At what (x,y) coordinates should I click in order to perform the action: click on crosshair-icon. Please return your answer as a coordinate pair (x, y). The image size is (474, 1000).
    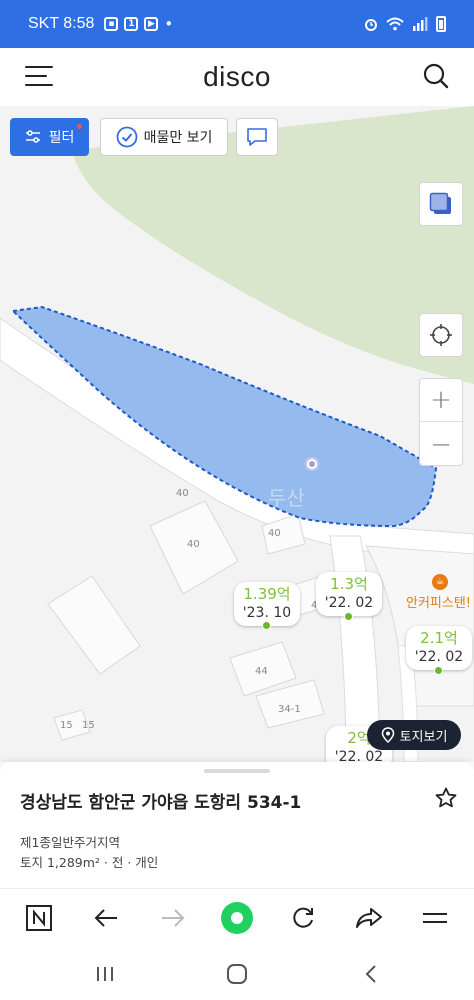
    Looking at the image, I should click on (441, 335).